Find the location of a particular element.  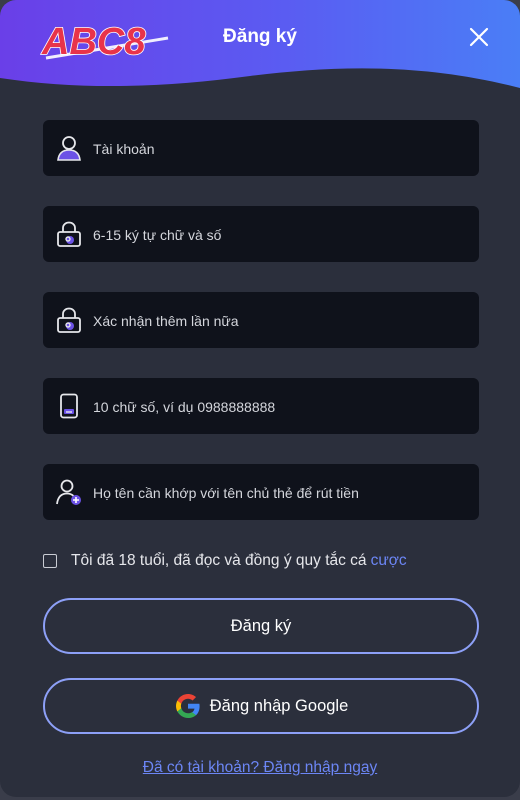

modal-header: ABC8 Đăng ký is located at coordinates (260, 48).